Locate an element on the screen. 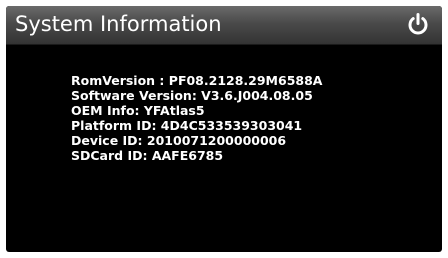  title-bar: System Information is located at coordinates (224, 25).